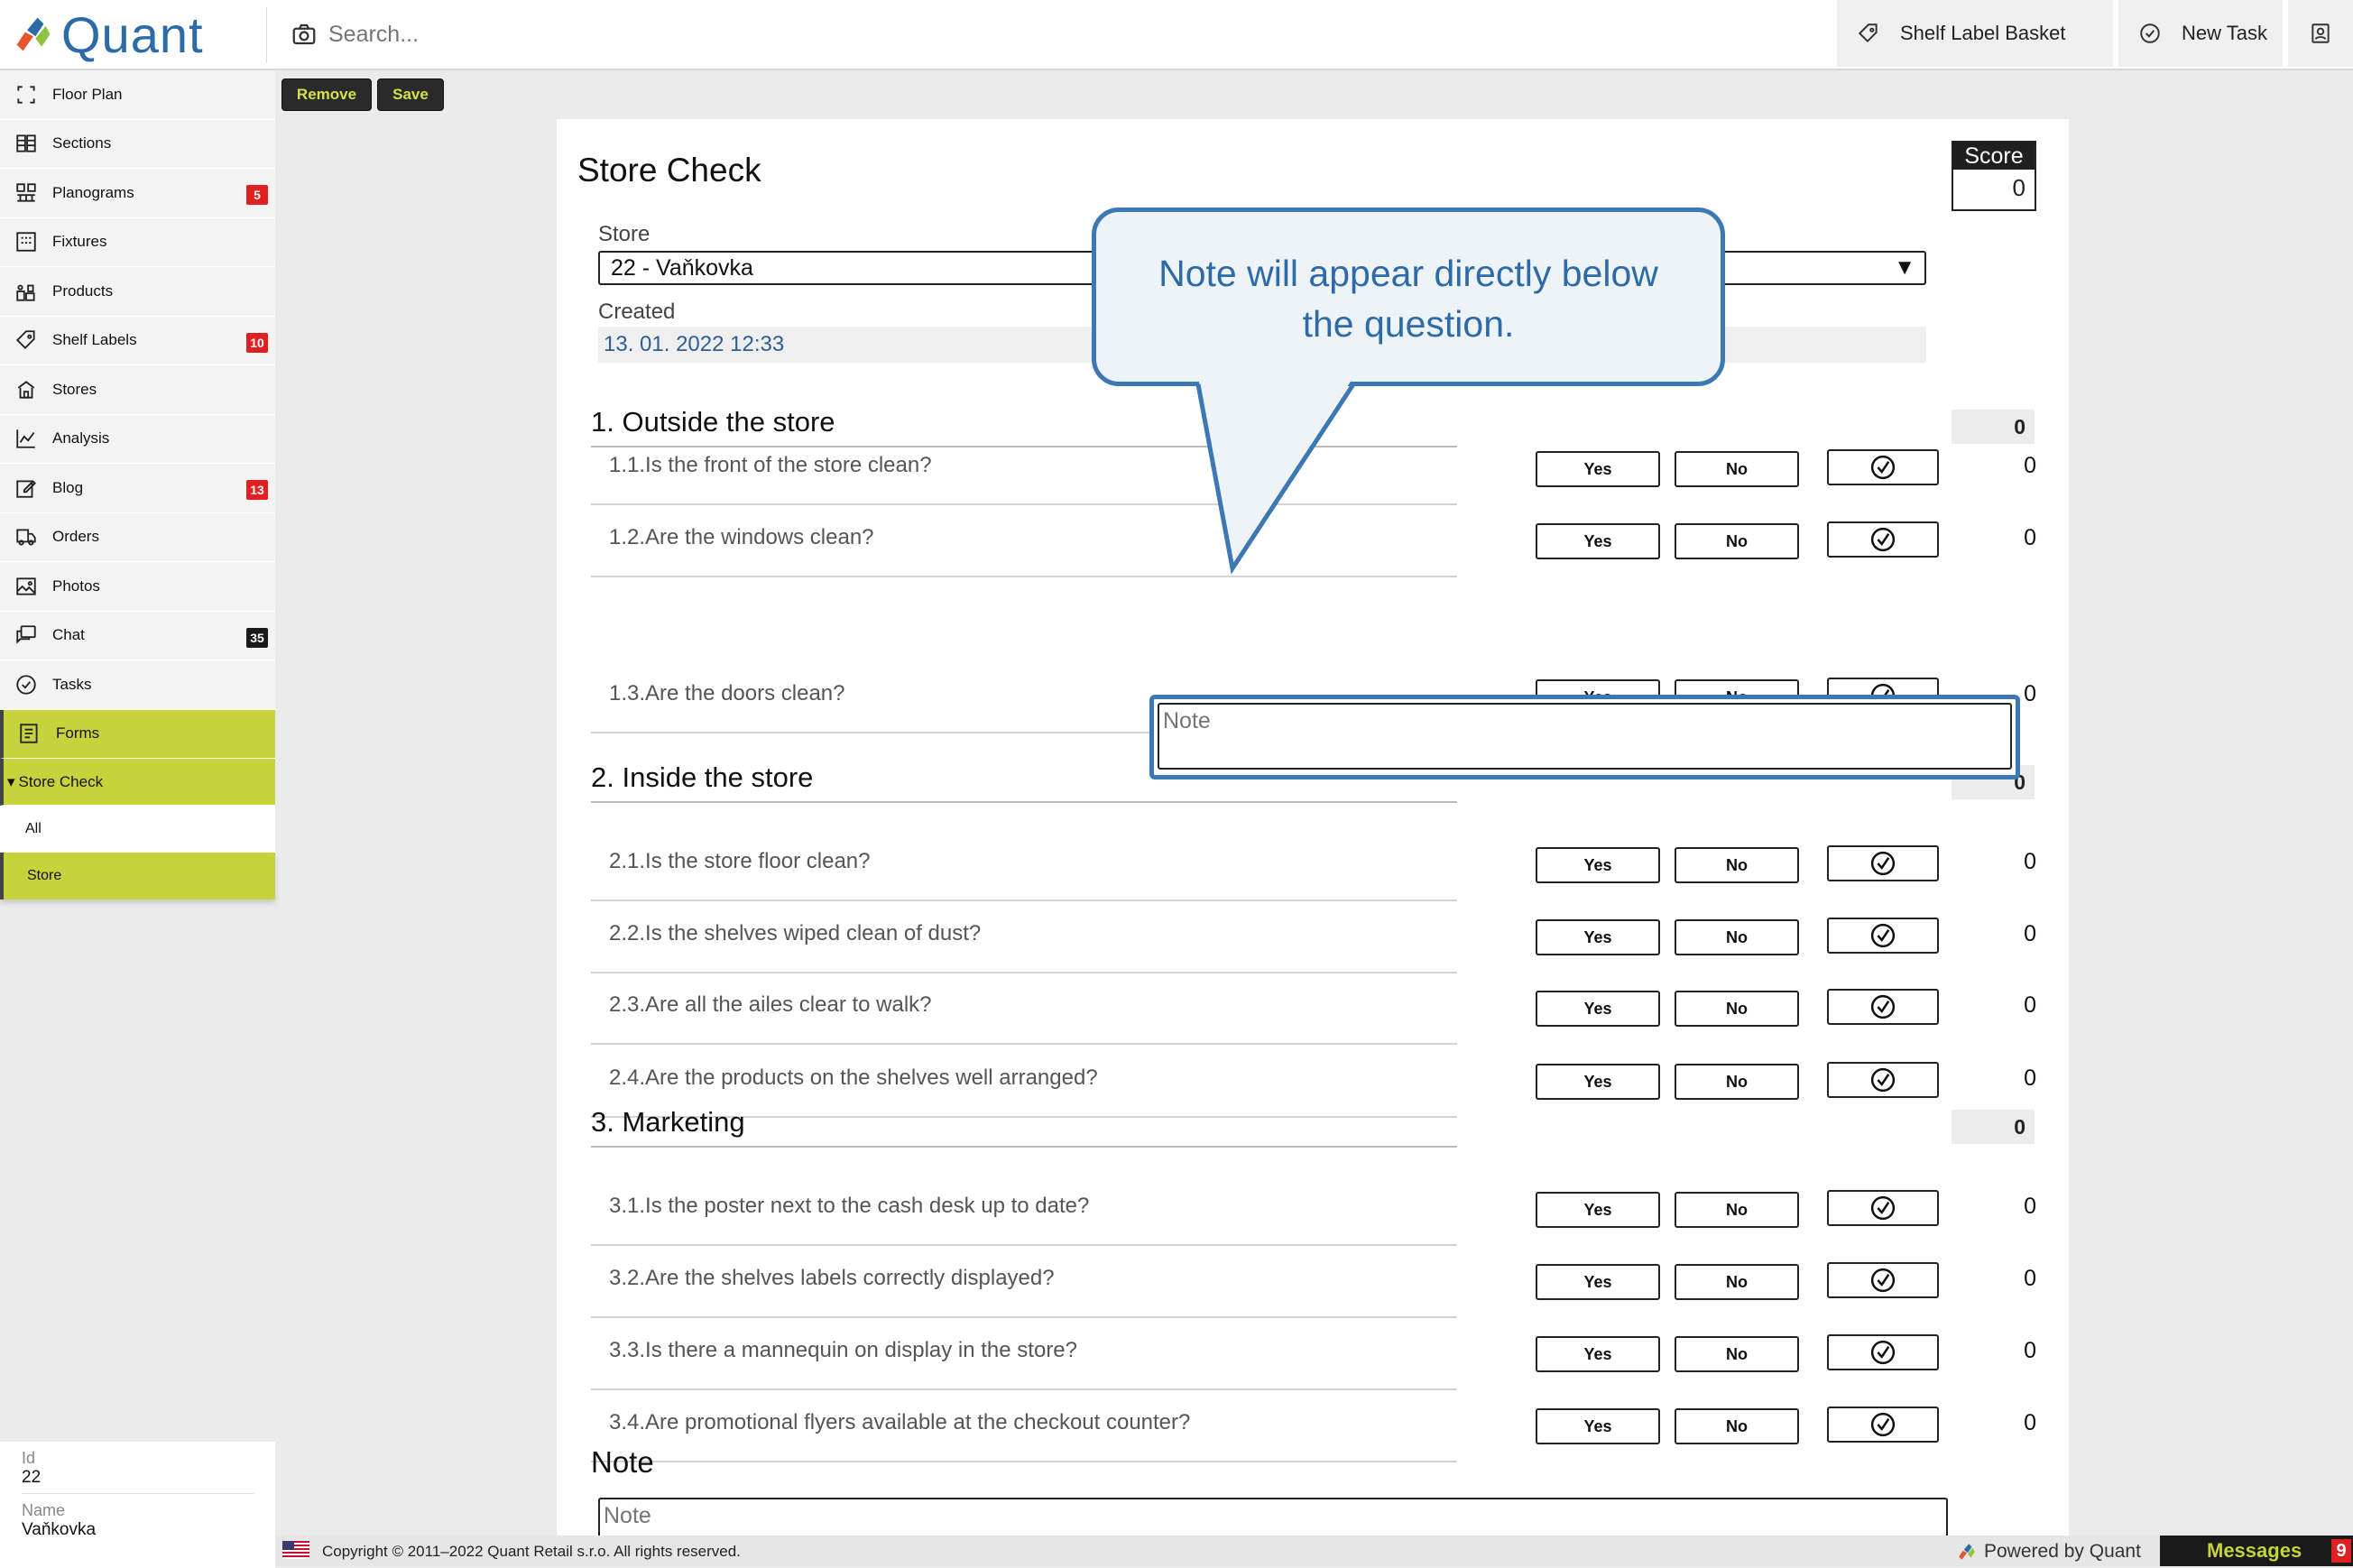 The image size is (2353, 1568). What do you see at coordinates (137, 488) in the screenshot?
I see `sidebar-item-blog: Blog 13` at bounding box center [137, 488].